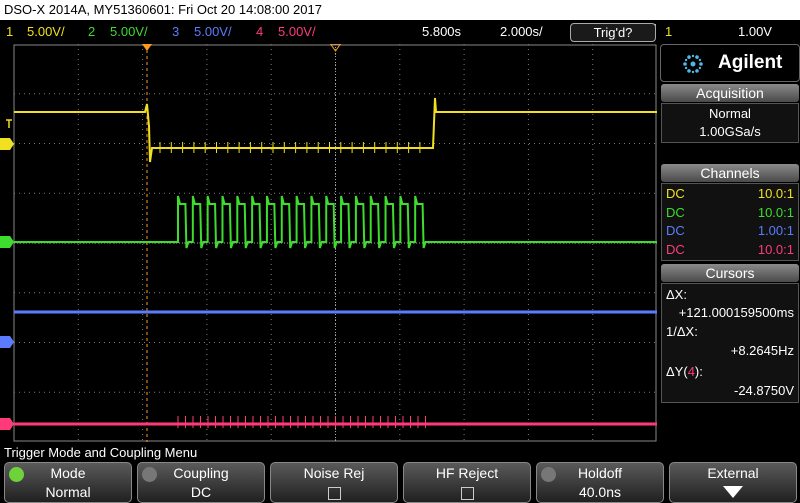 This screenshot has height=503, width=800. What do you see at coordinates (68, 482) in the screenshot?
I see `mode-softkey: Mode Normal` at bounding box center [68, 482].